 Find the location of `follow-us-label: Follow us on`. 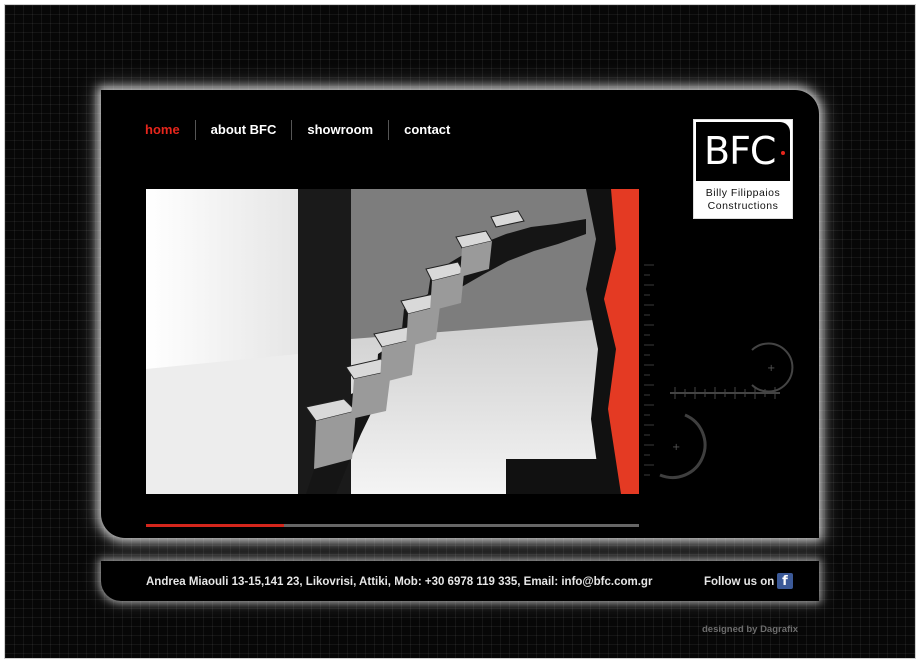

follow-us-label: Follow us on is located at coordinates (739, 582).